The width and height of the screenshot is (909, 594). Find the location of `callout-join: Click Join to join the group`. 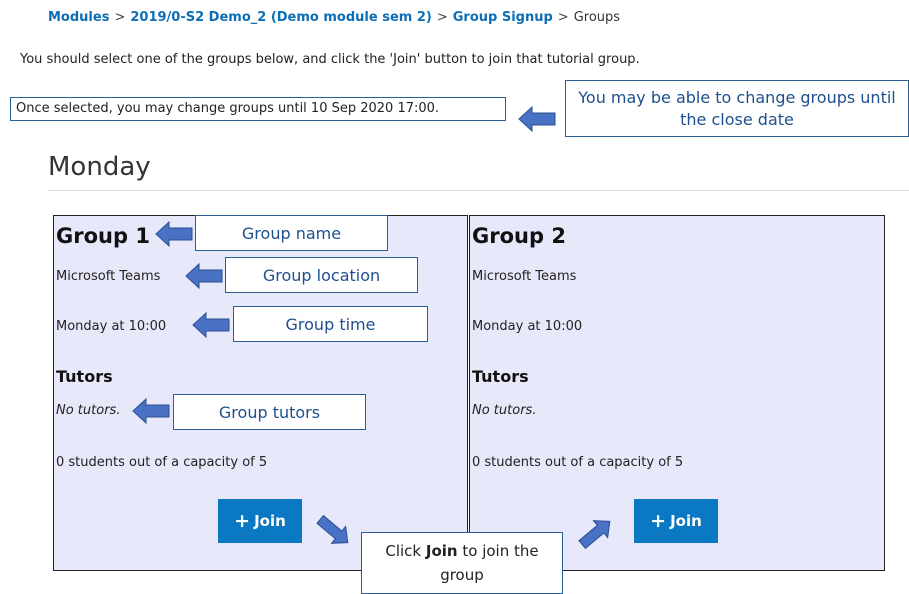

callout-join: Click Join to join the group is located at coordinates (462, 563).